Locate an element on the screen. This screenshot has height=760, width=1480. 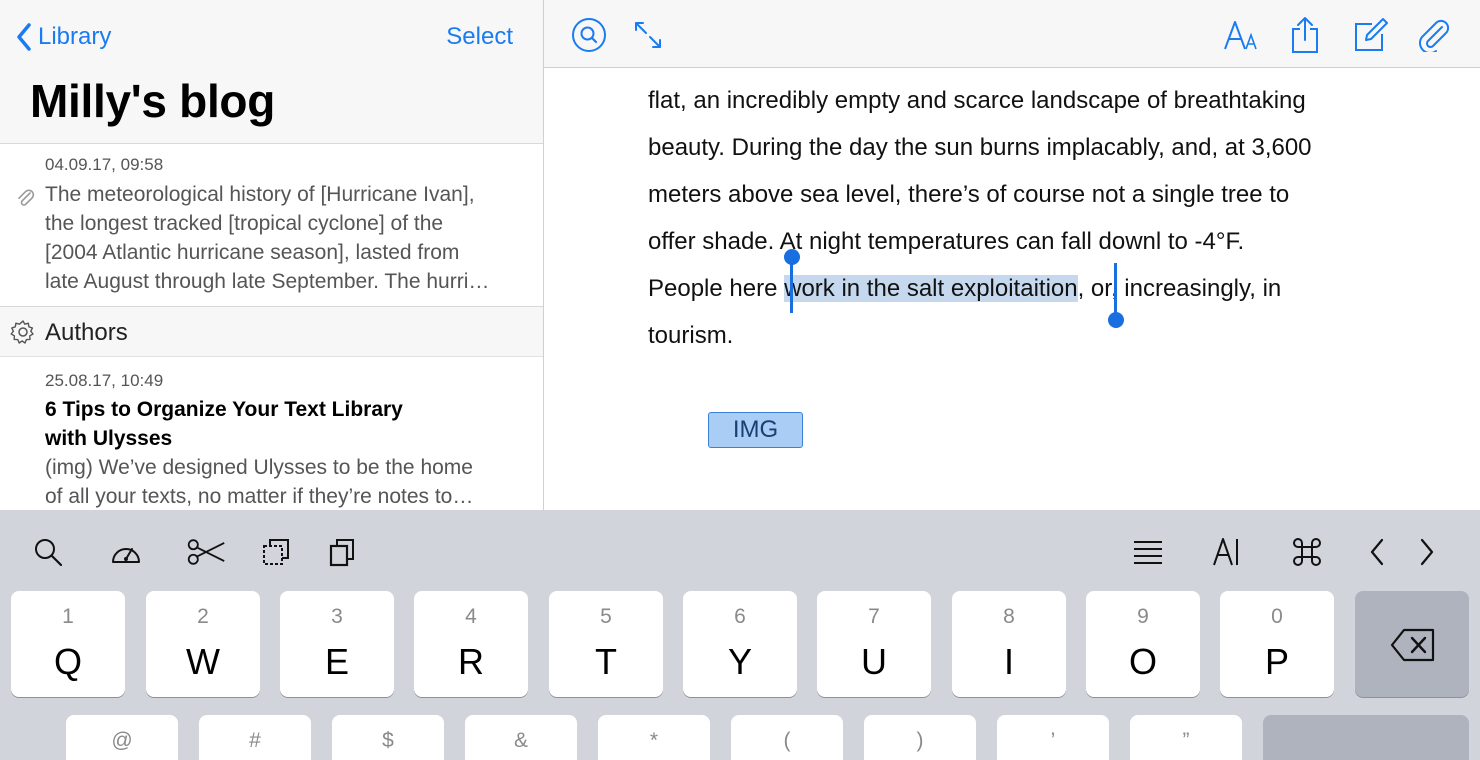
paste-icon is located at coordinates (342, 552).